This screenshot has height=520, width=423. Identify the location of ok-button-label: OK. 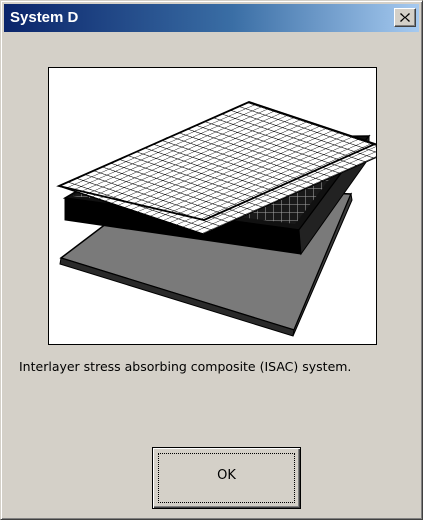
(226, 475).